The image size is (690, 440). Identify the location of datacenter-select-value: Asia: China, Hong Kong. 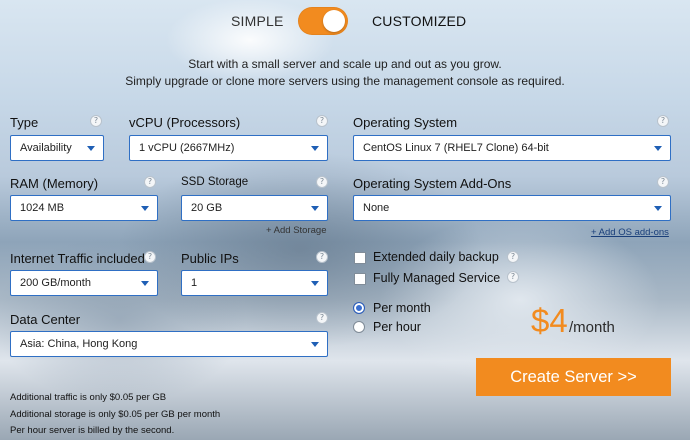
(79, 344).